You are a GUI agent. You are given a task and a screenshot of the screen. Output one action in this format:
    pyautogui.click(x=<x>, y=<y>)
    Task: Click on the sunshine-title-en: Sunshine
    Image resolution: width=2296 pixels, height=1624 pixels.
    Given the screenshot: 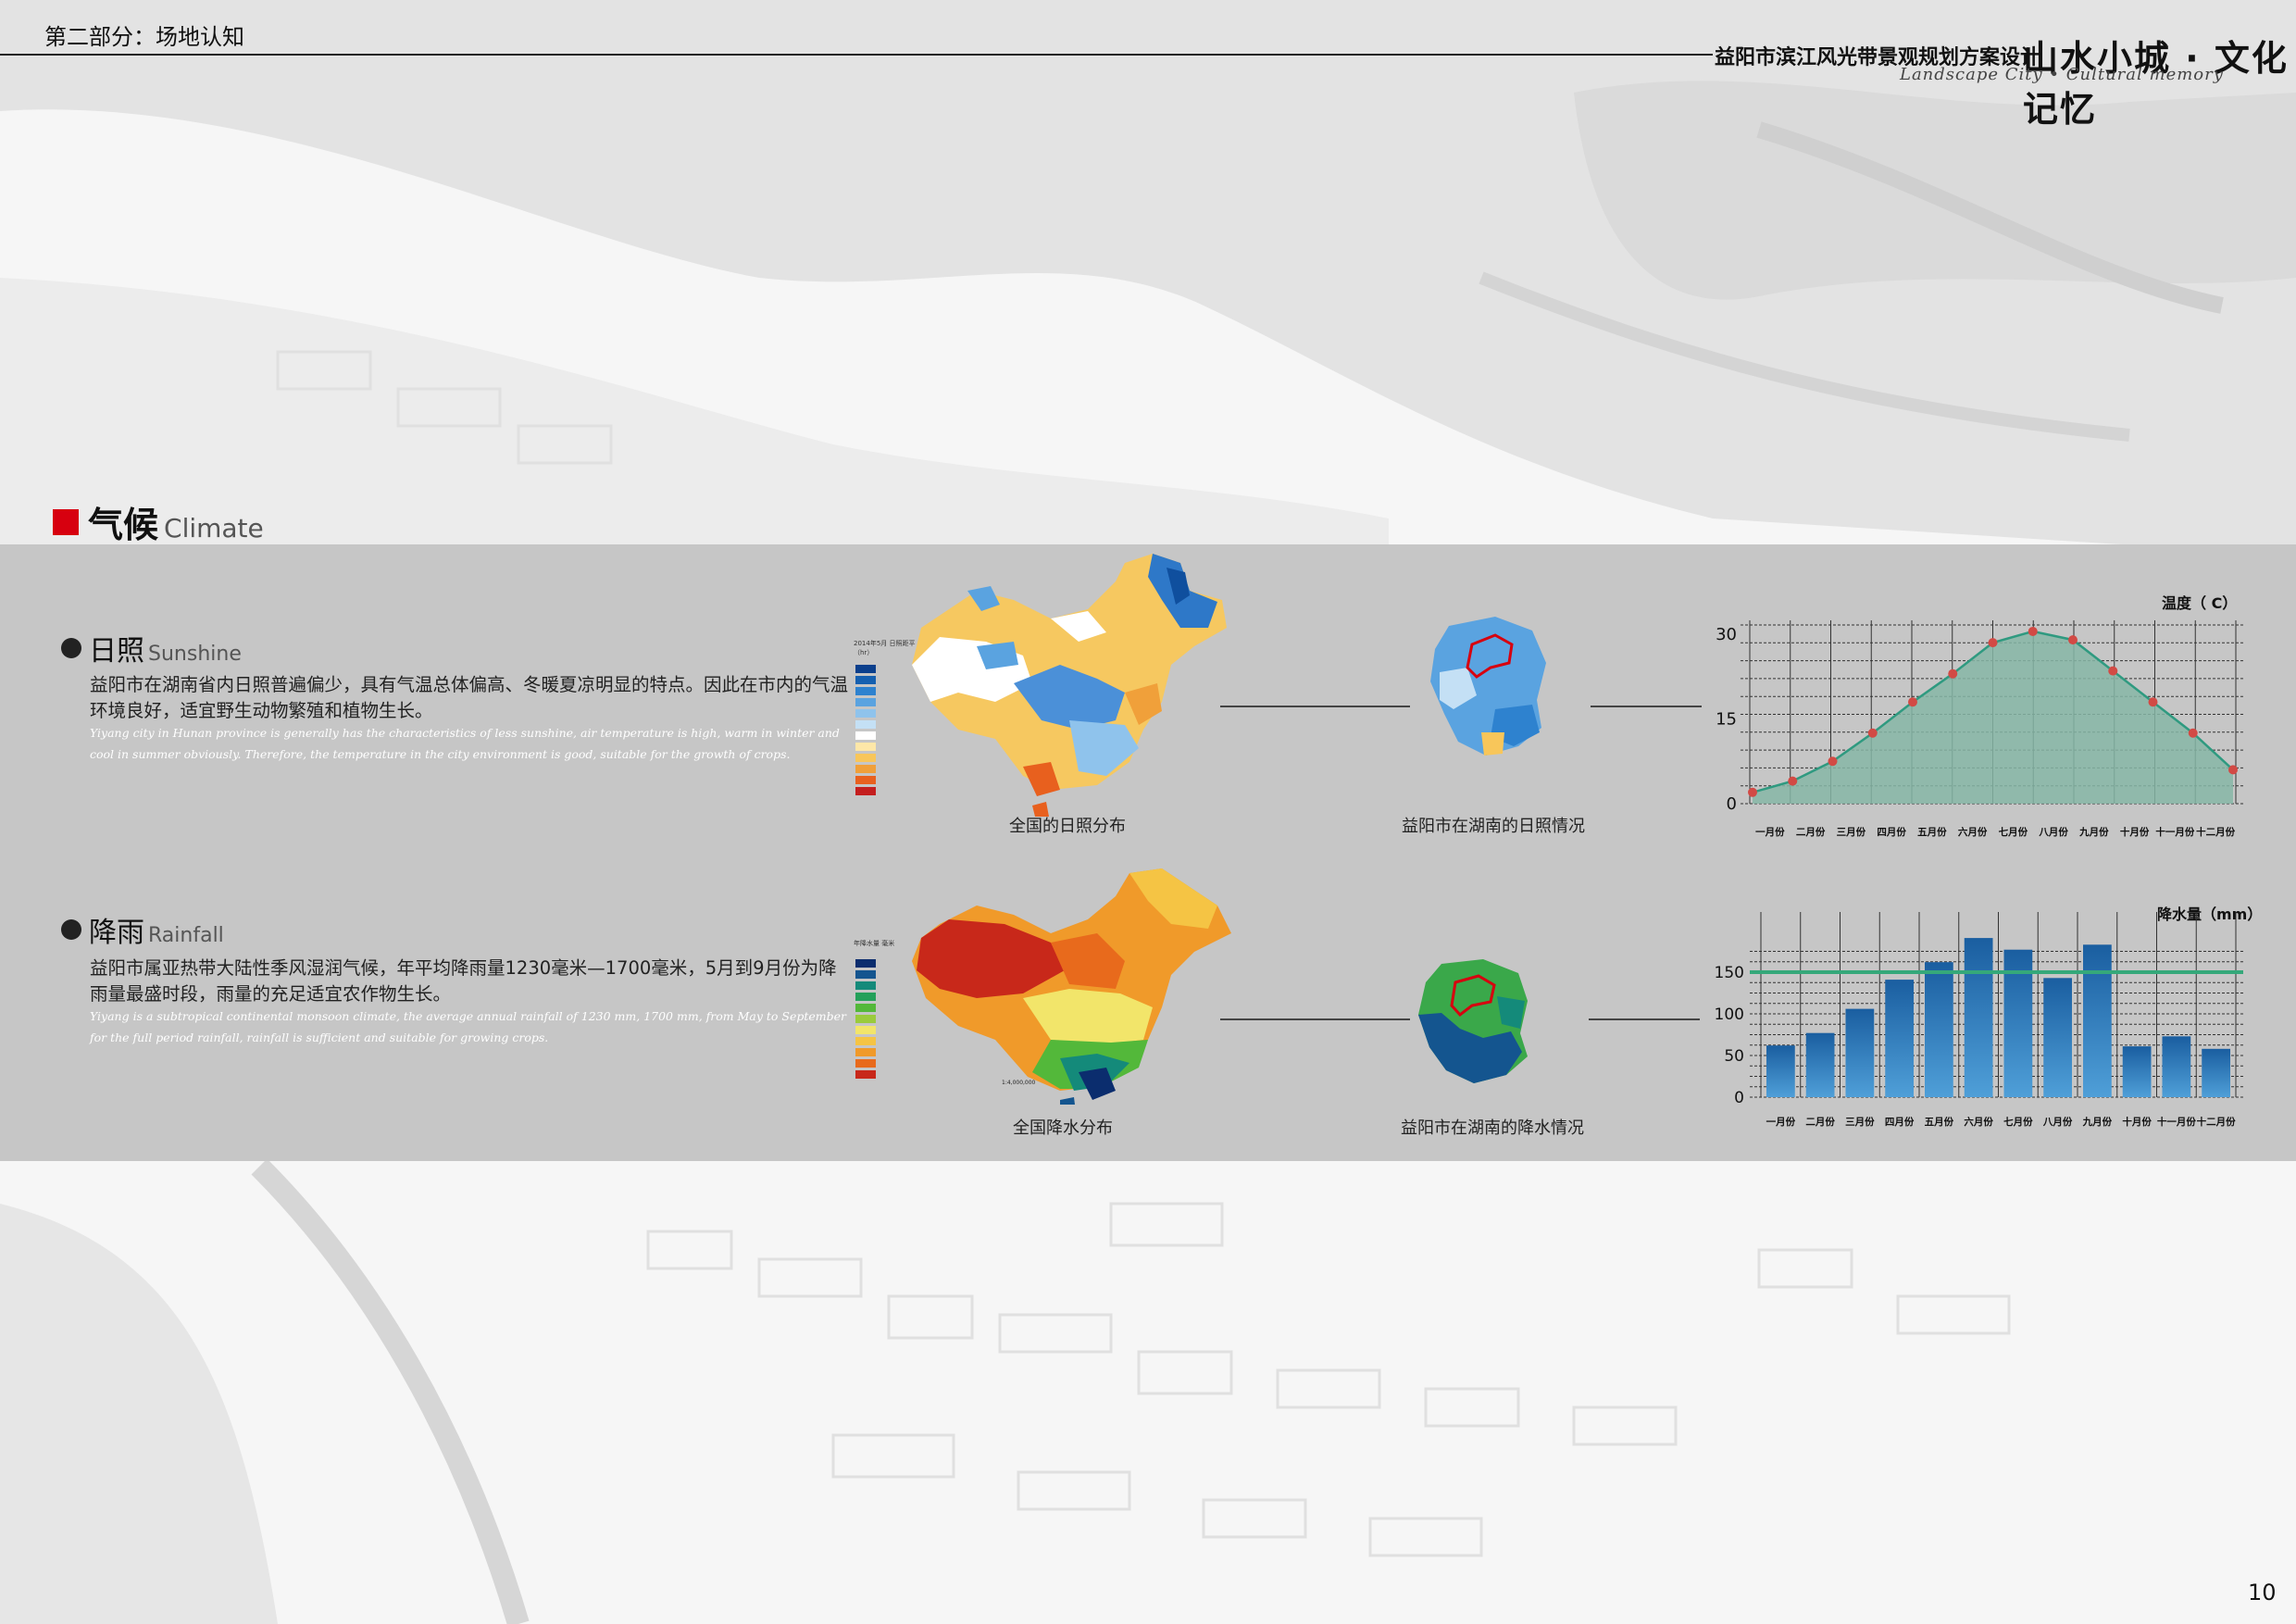 What is the action you would take?
    pyautogui.click(x=195, y=654)
    